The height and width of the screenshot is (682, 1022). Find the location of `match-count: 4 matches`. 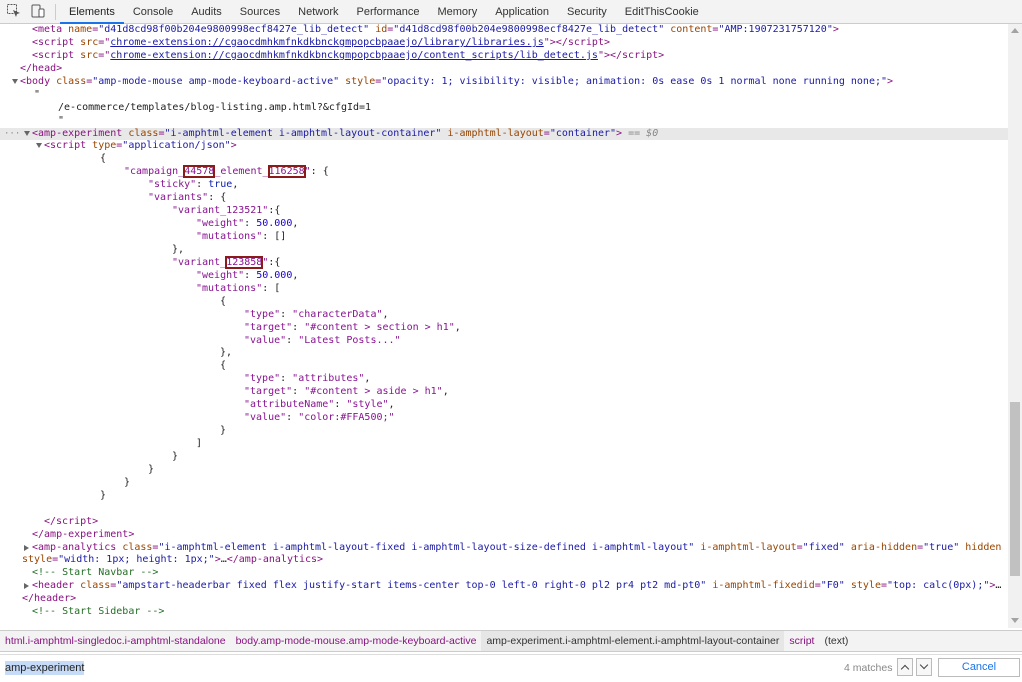

match-count: 4 matches is located at coordinates (868, 668).